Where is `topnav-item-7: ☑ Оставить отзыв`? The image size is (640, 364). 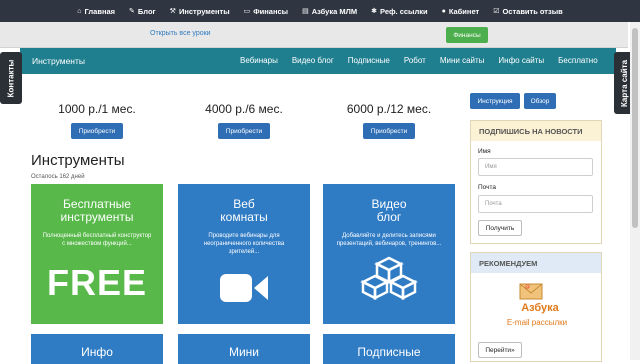 topnav-item-7: ☑ Оставить отзыв is located at coordinates (528, 11).